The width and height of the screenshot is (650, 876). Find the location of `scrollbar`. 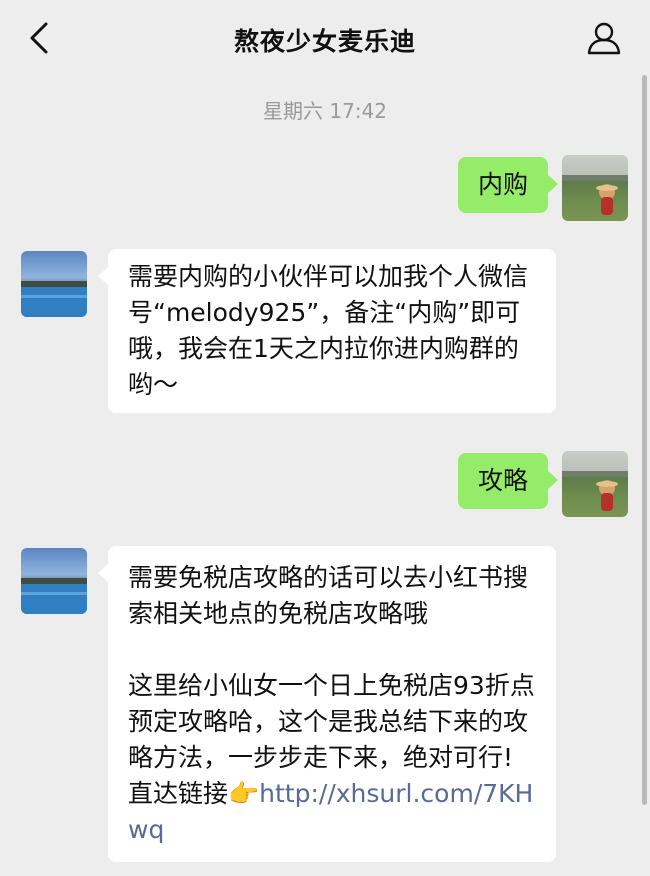

scrollbar is located at coordinates (644, 440).